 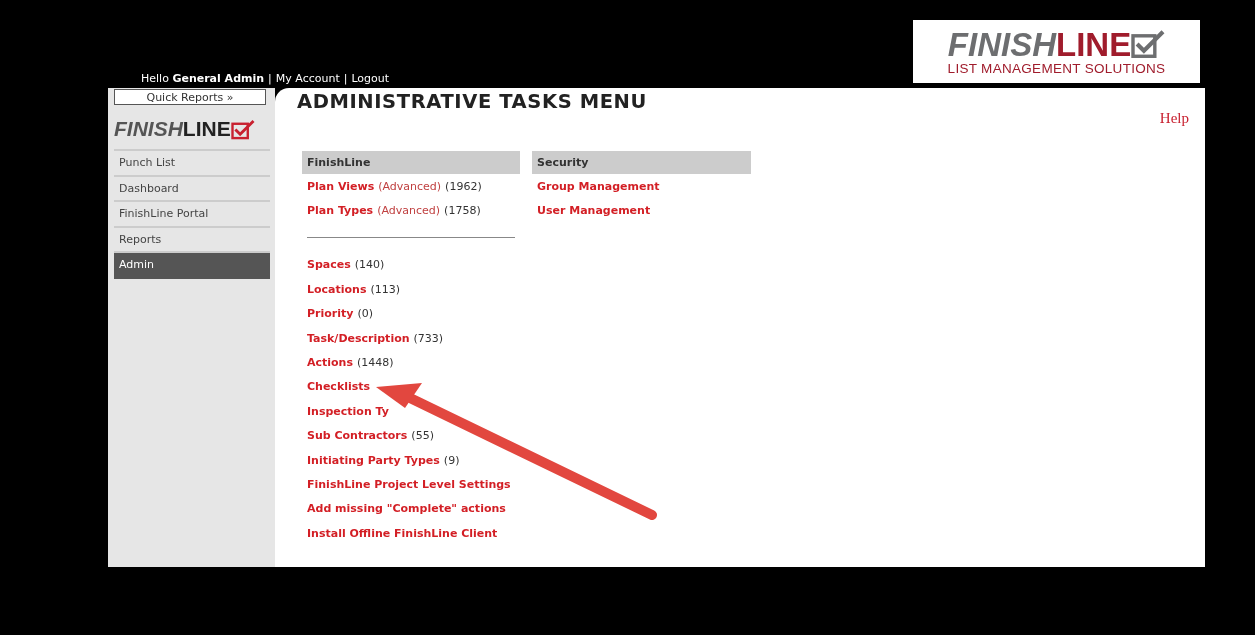 What do you see at coordinates (330, 314) in the screenshot?
I see `admin-link: Priority` at bounding box center [330, 314].